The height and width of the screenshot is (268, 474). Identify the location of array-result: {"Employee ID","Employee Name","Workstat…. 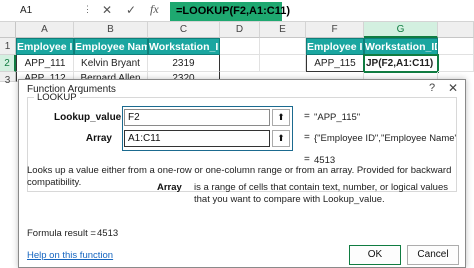
(385, 138).